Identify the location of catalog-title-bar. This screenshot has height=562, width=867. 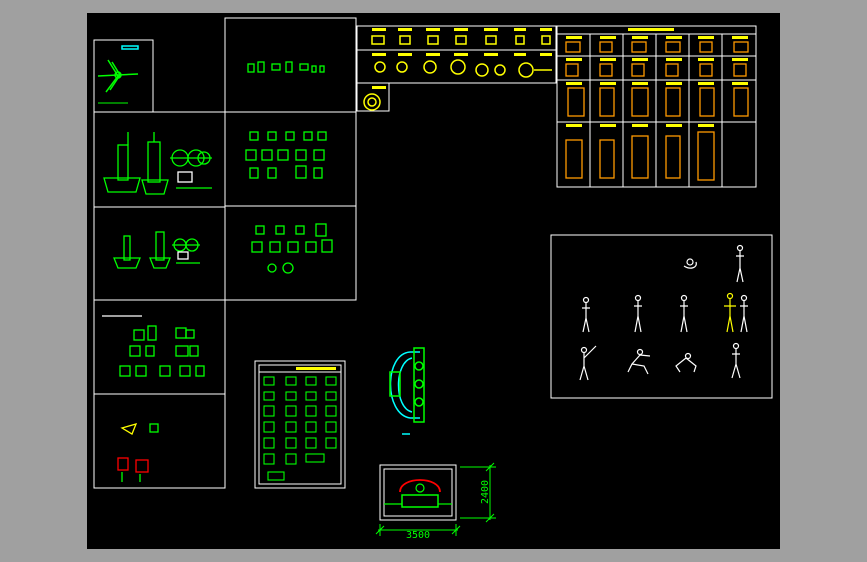
(316, 368).